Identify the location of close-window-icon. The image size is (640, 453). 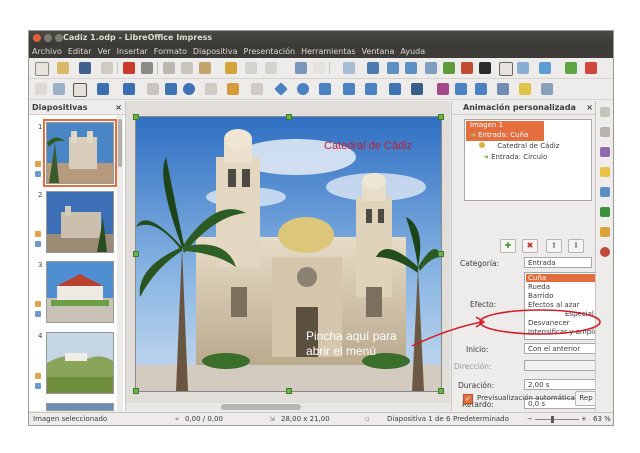
(37, 38).